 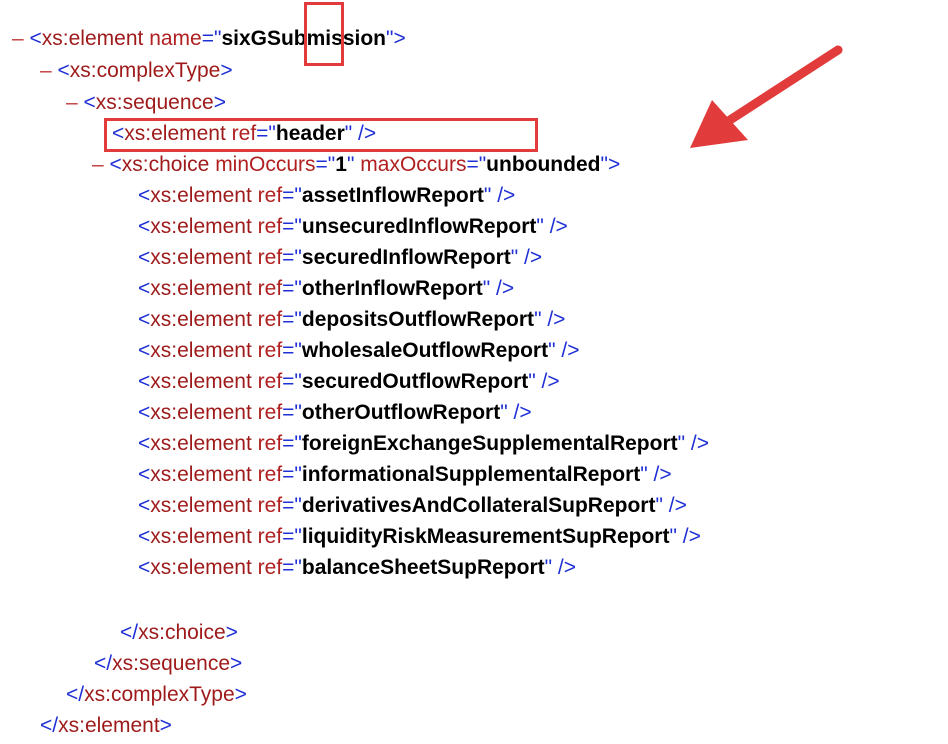 I want to click on xml-line-sequence-end: </xs:sequence>, so click(x=168, y=664).